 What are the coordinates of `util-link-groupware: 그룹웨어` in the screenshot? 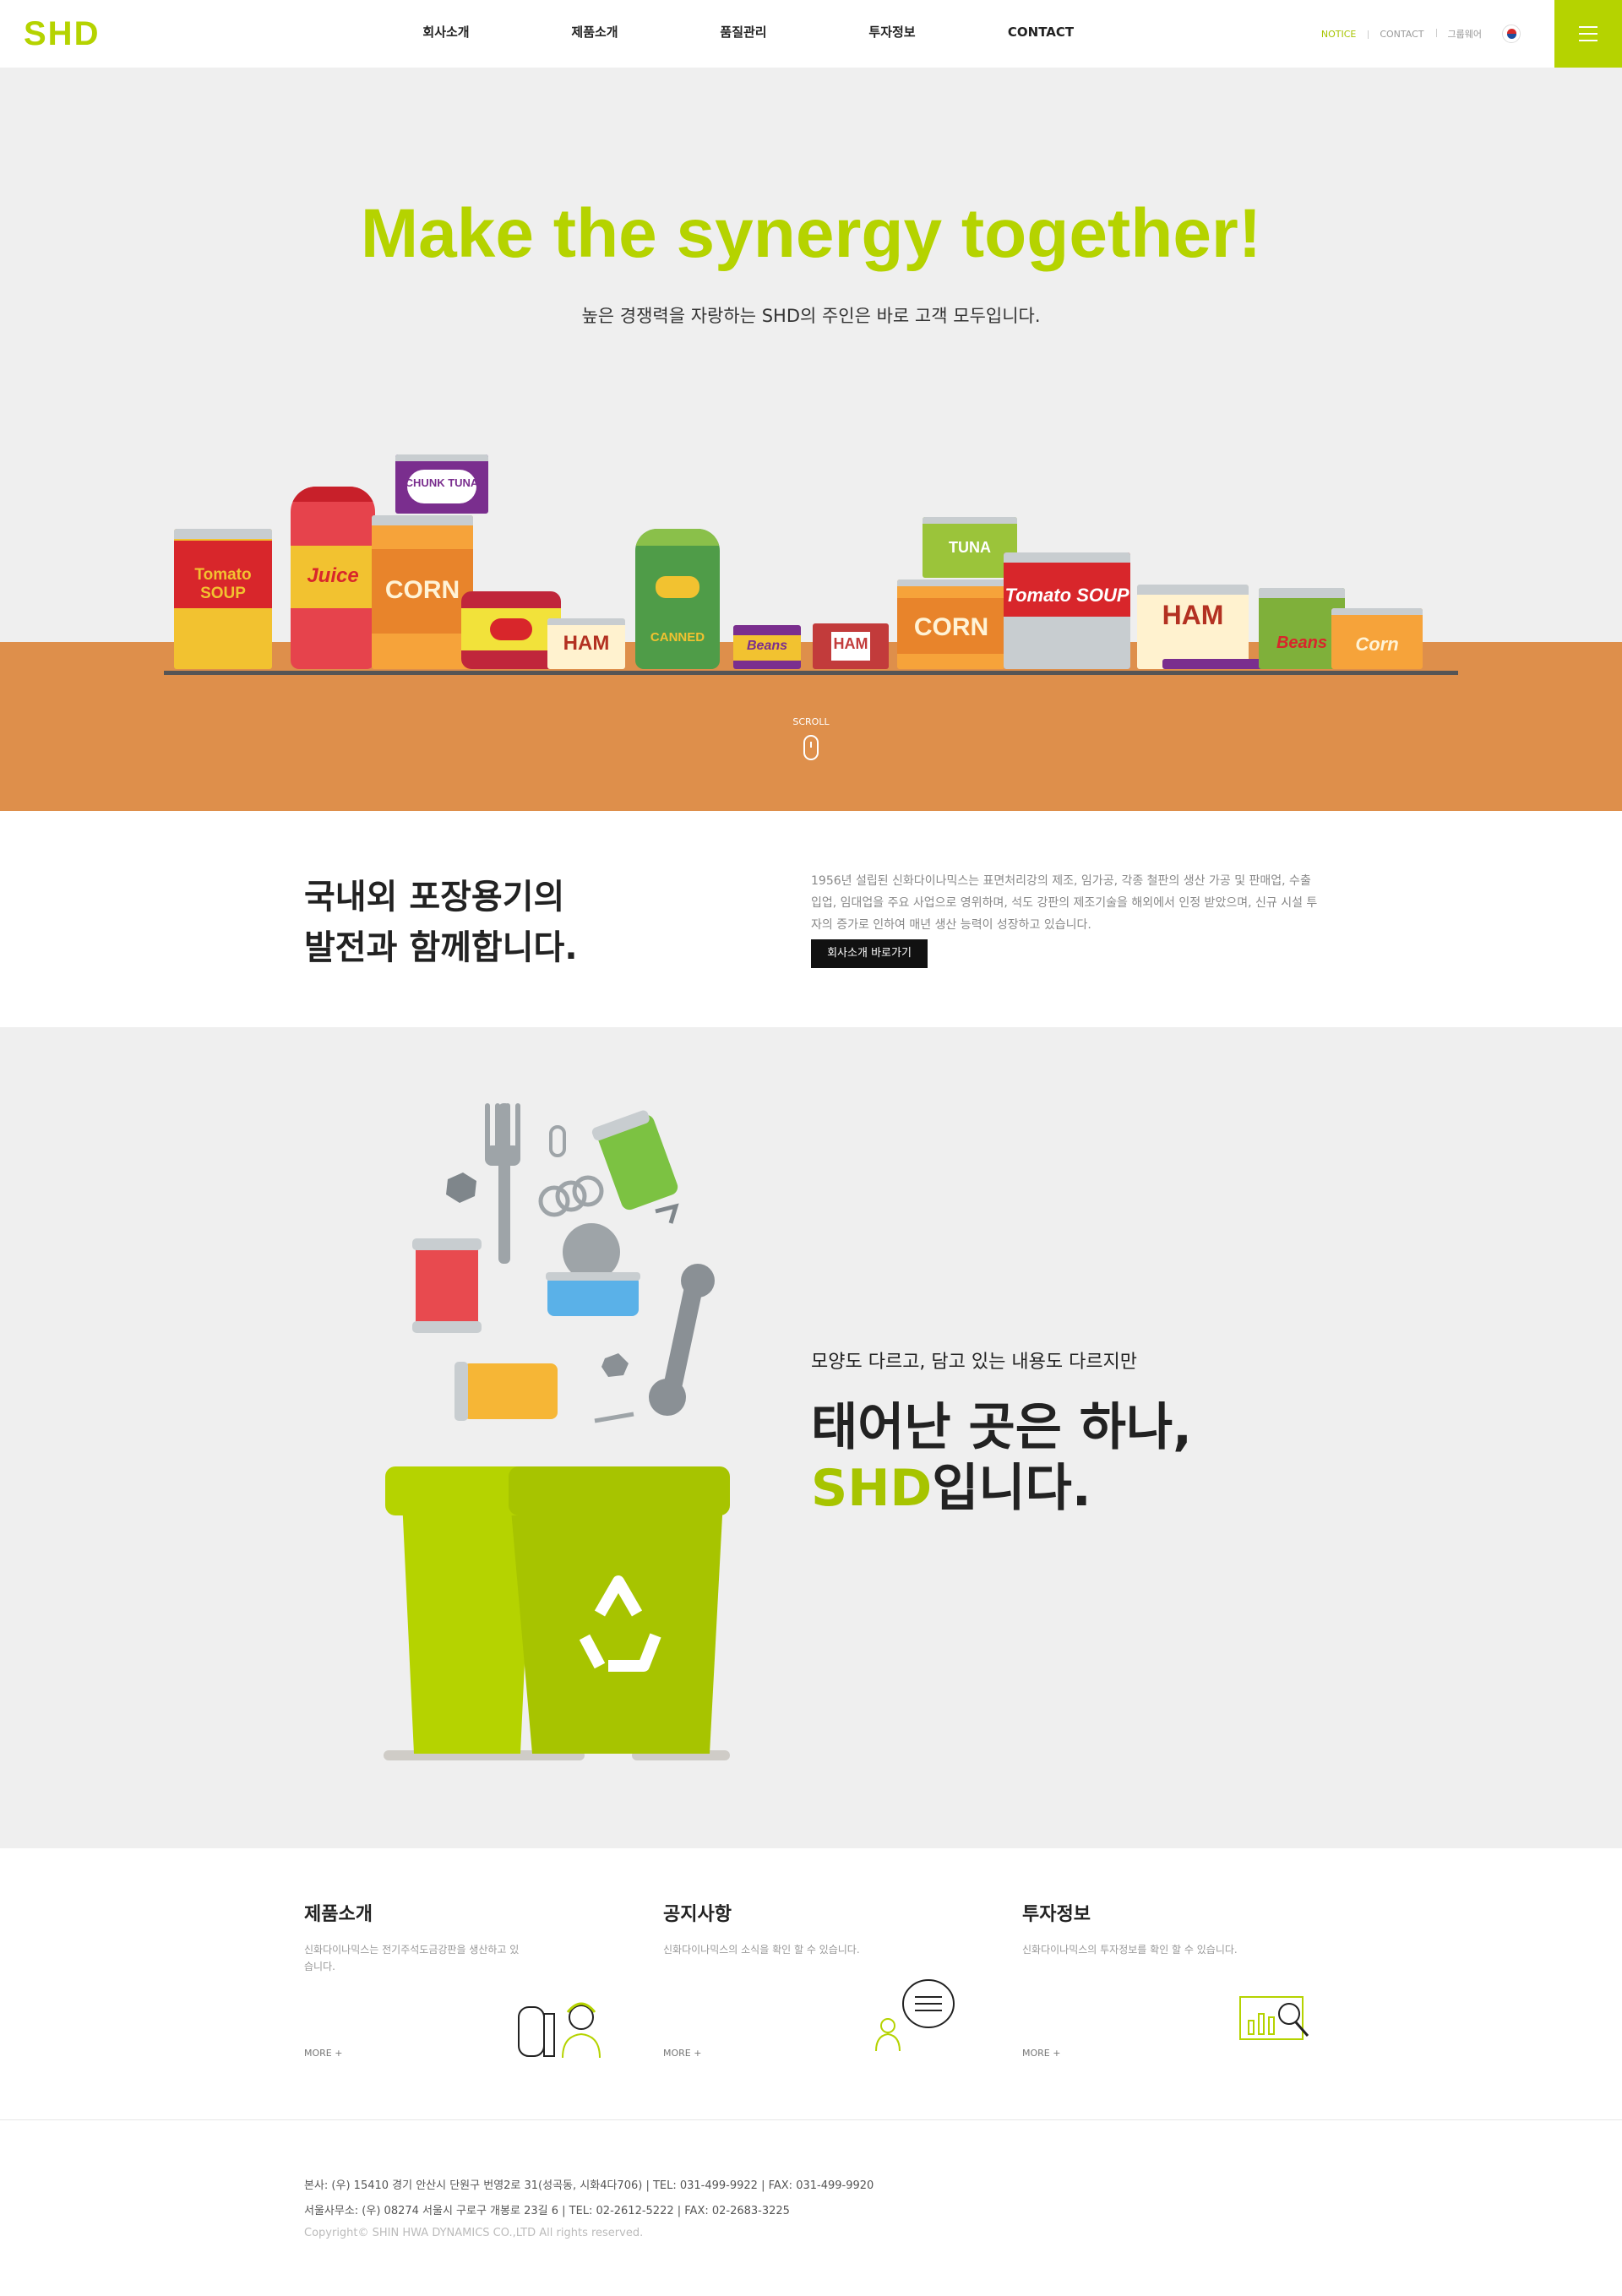 It's located at (1465, 34).